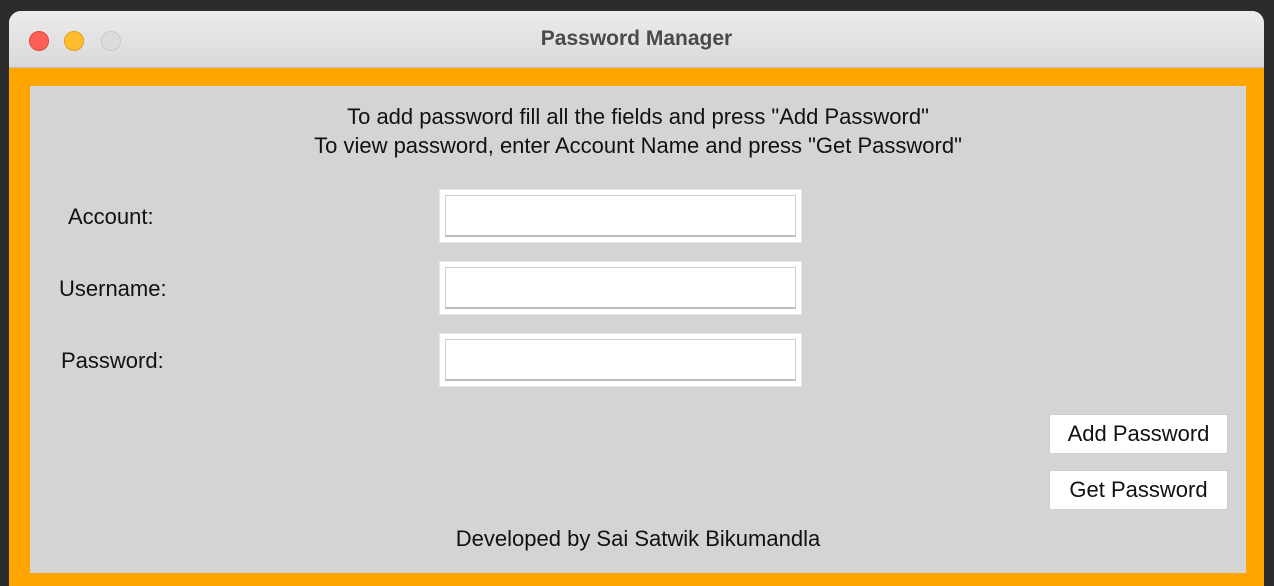  I want to click on get-password-button: Get Password, so click(1138, 490).